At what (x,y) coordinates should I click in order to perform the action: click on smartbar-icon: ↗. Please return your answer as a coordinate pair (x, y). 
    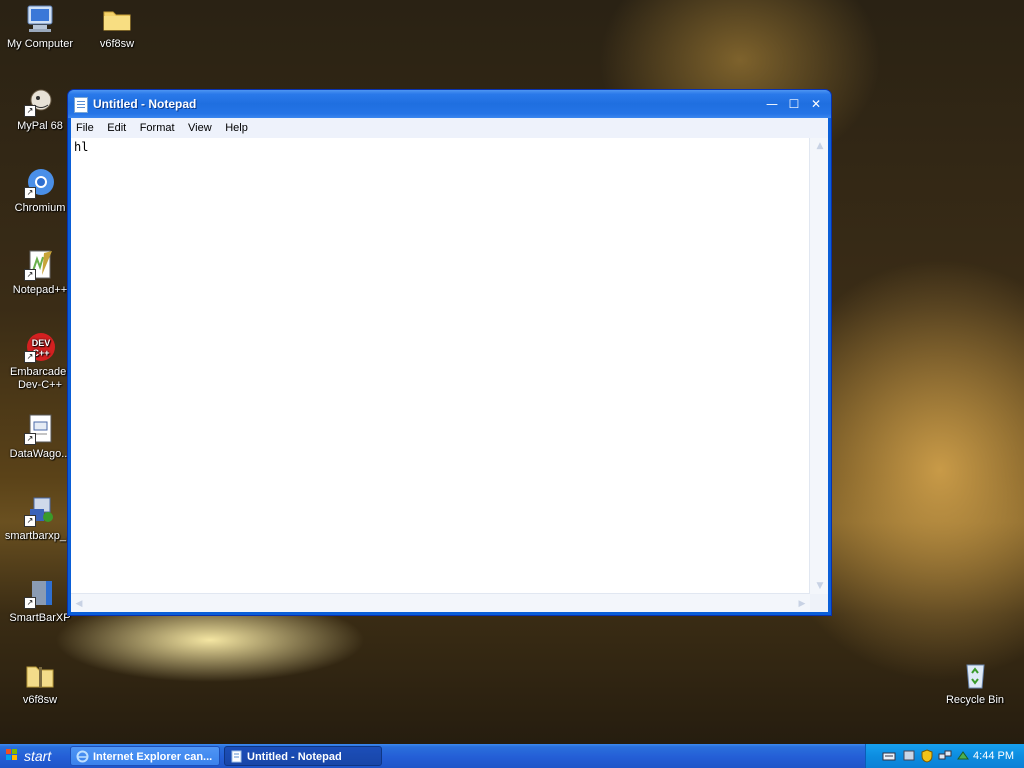
    Looking at the image, I should click on (40, 593).